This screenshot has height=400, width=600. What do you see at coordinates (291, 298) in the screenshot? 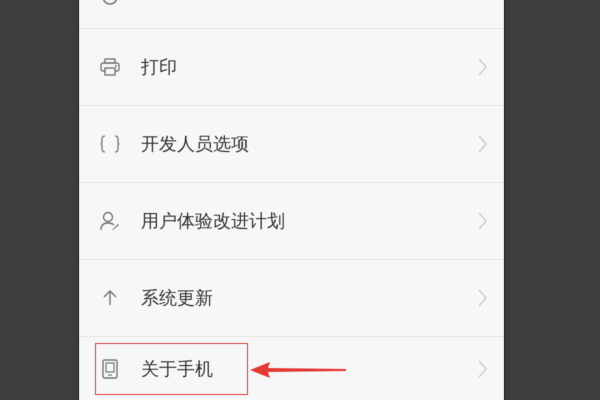
I see `settings-item: 系统更新` at bounding box center [291, 298].